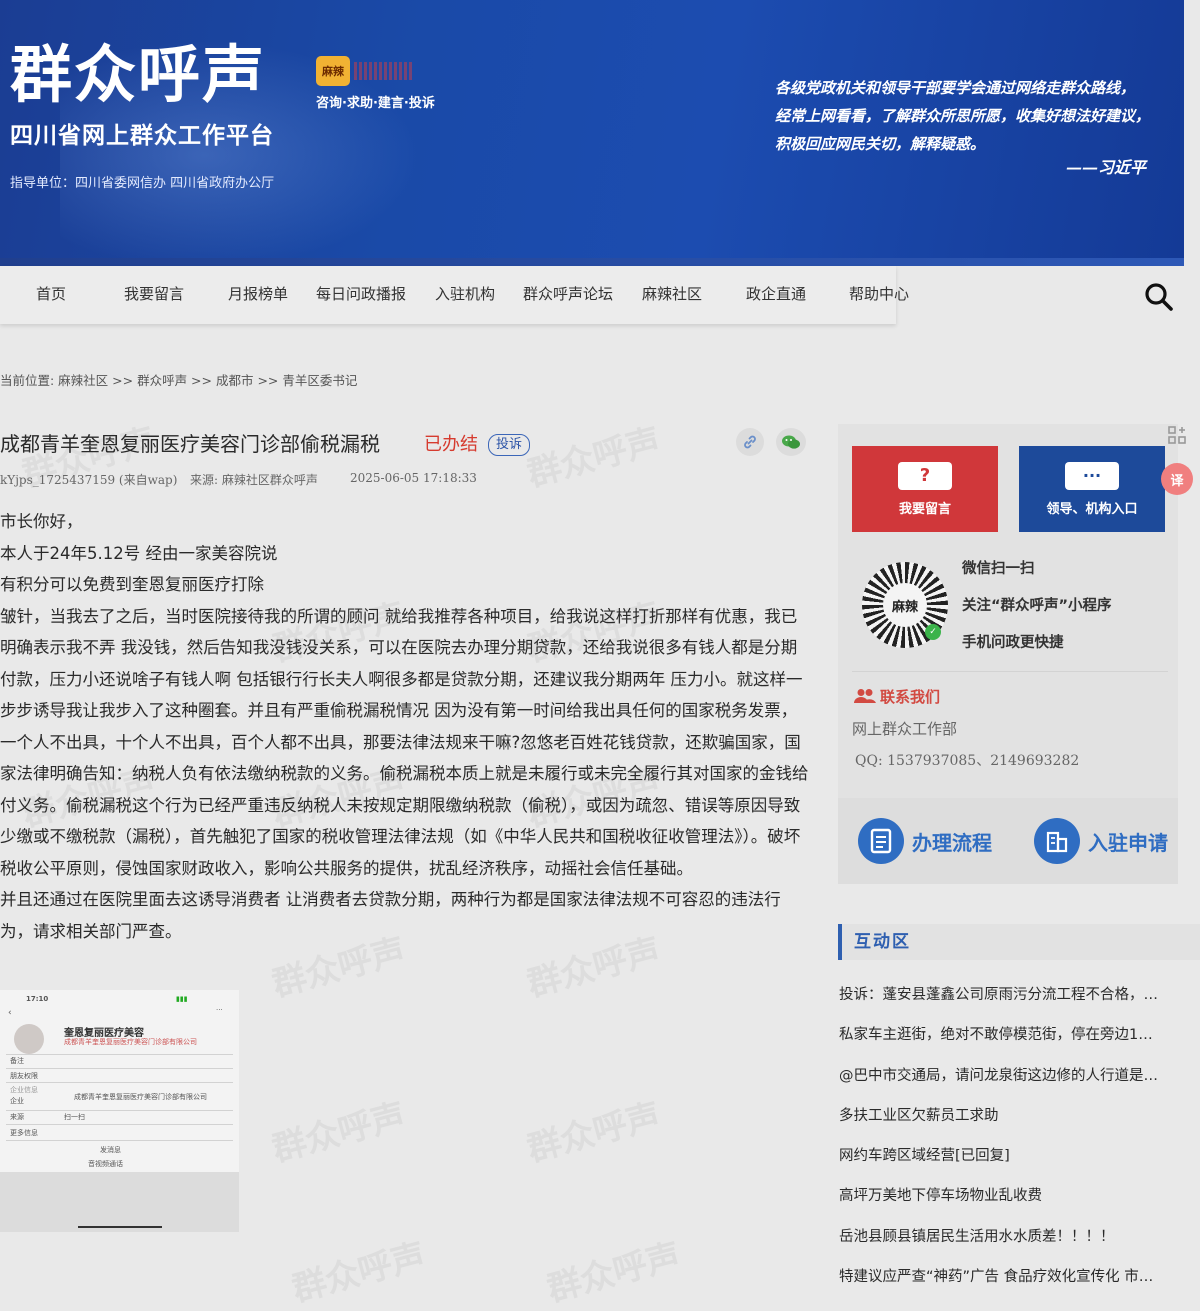 This screenshot has width=1200, height=1311. What do you see at coordinates (17, 1101) in the screenshot?
I see `shot-row-label: 企业` at bounding box center [17, 1101].